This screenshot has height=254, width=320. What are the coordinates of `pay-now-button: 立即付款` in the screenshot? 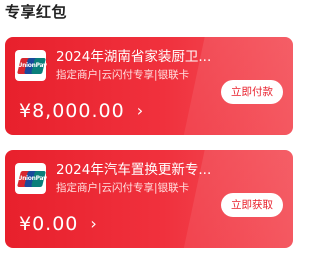 It's located at (252, 92).